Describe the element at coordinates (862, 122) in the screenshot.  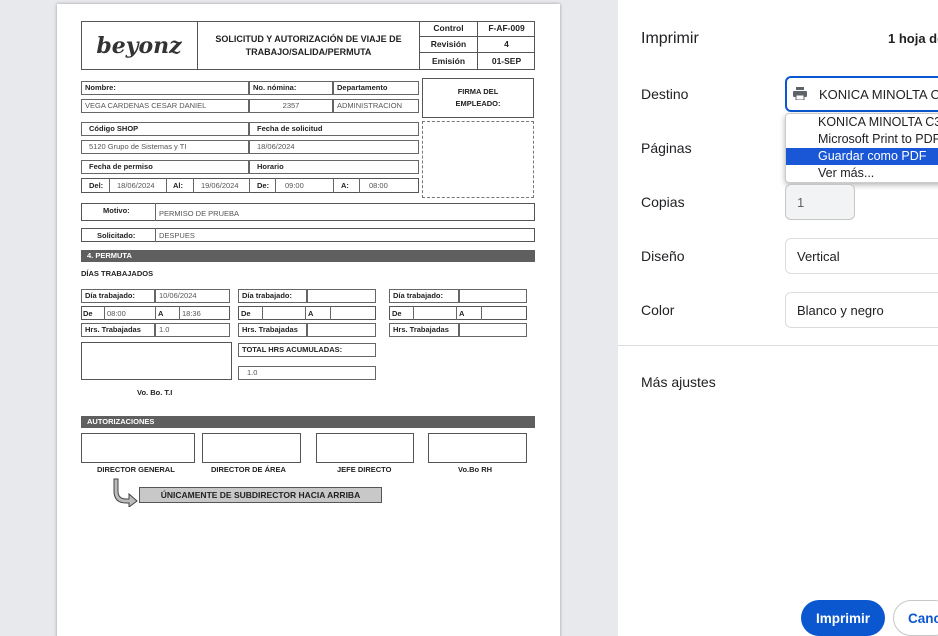
I see `dropdown-option-konica: KONICA MINOLTA C36` at that location.